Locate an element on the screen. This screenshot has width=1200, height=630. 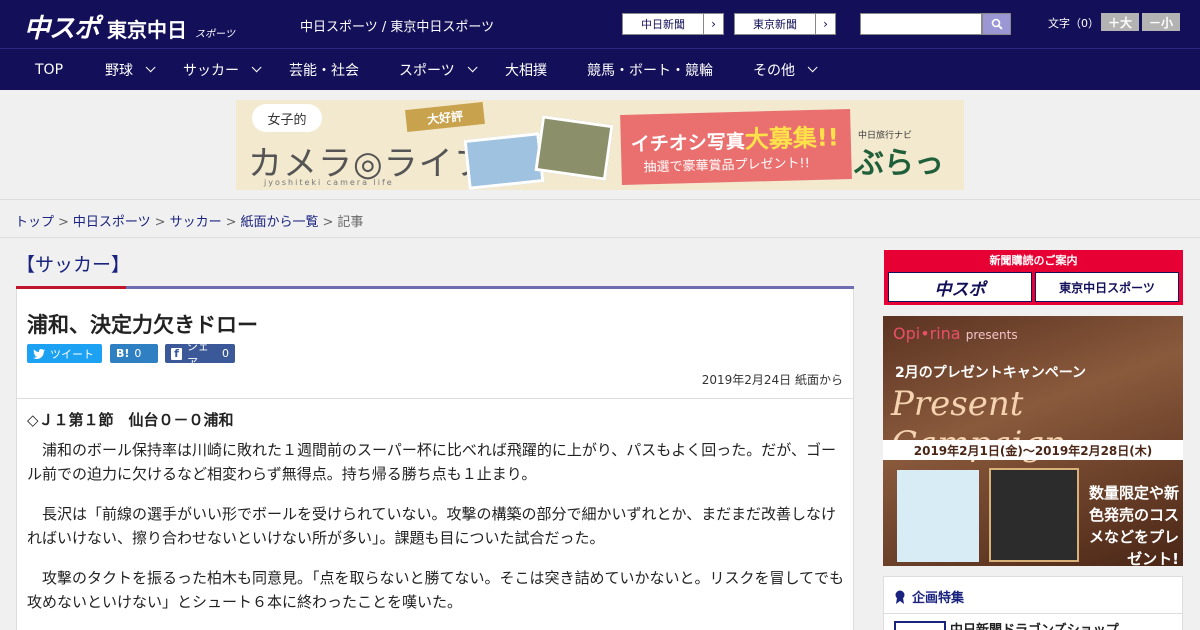
tokyo-shimbun-link: 東京新聞 › is located at coordinates (785, 24).